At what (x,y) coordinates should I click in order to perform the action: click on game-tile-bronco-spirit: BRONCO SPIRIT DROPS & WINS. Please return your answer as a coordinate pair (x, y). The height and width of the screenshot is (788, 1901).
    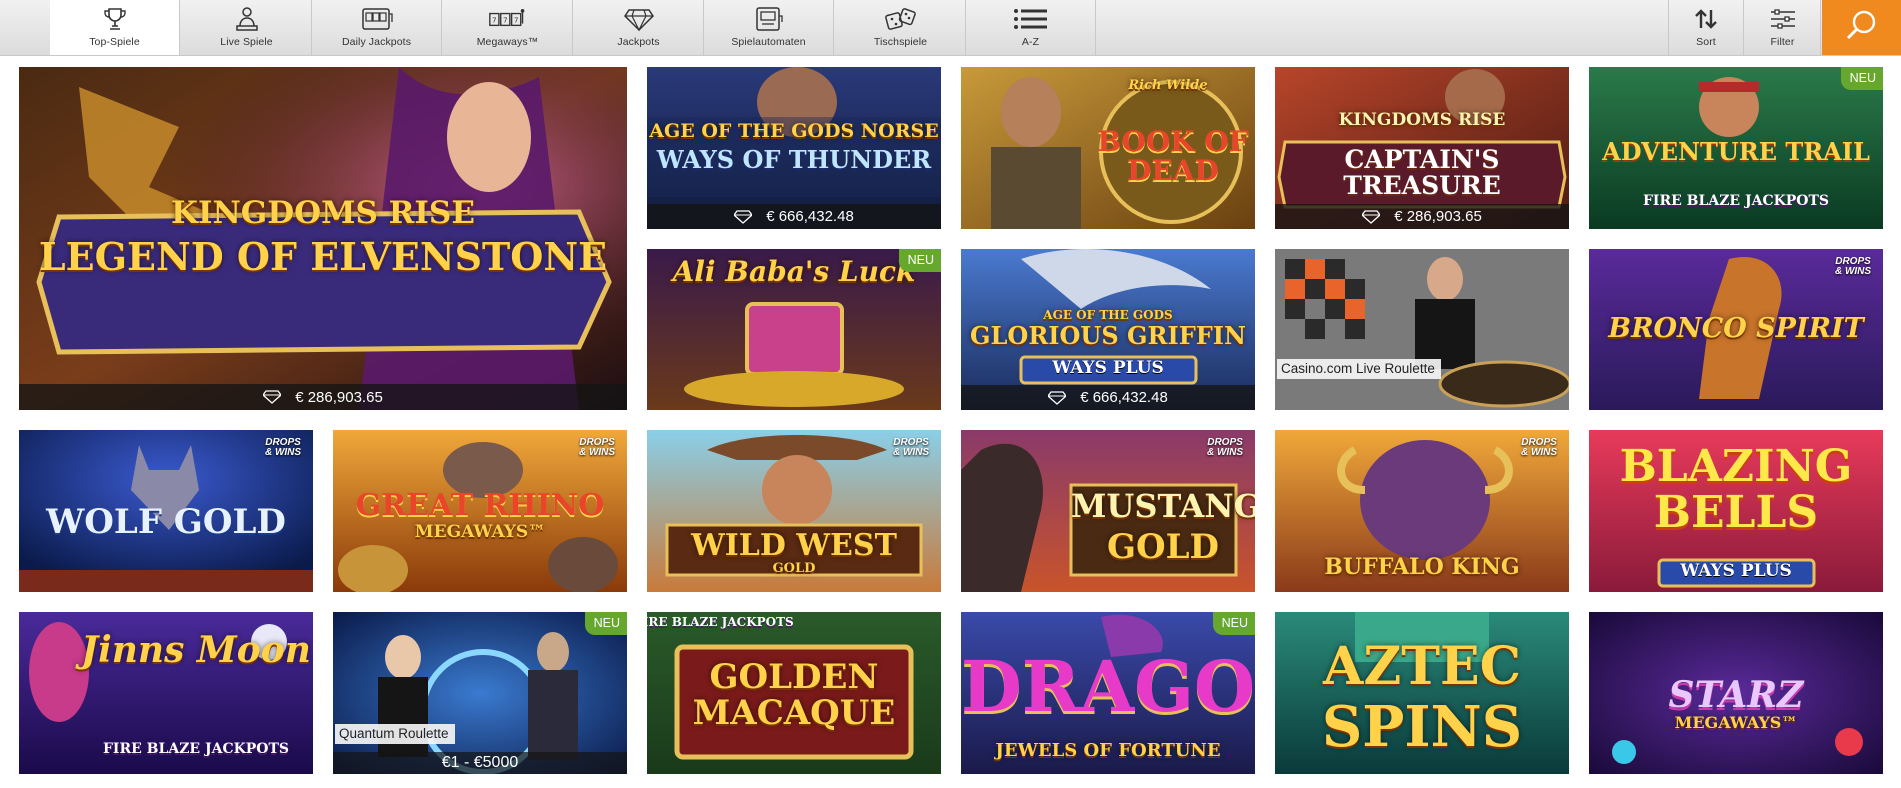
    Looking at the image, I should click on (1736, 329).